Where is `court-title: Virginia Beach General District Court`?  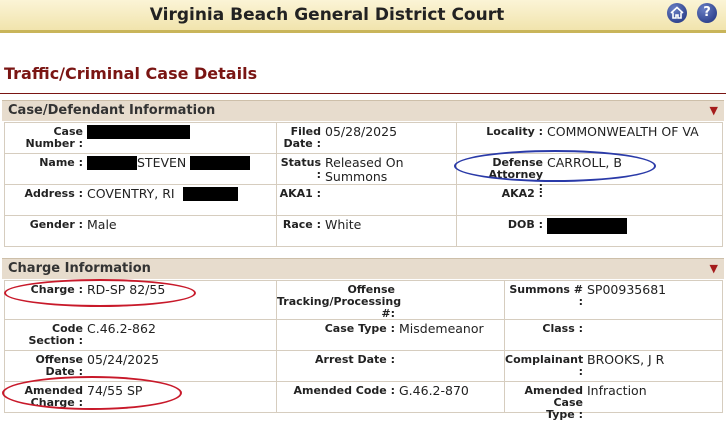 court-title: Virginia Beach General District Court is located at coordinates (327, 15).